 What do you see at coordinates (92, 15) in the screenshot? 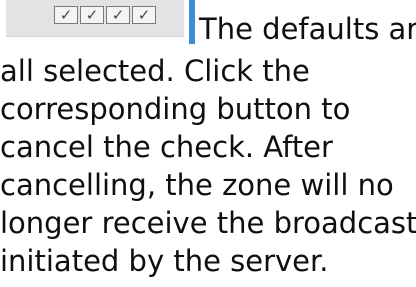
I see `zone-checkbox-2: ✓` at bounding box center [92, 15].